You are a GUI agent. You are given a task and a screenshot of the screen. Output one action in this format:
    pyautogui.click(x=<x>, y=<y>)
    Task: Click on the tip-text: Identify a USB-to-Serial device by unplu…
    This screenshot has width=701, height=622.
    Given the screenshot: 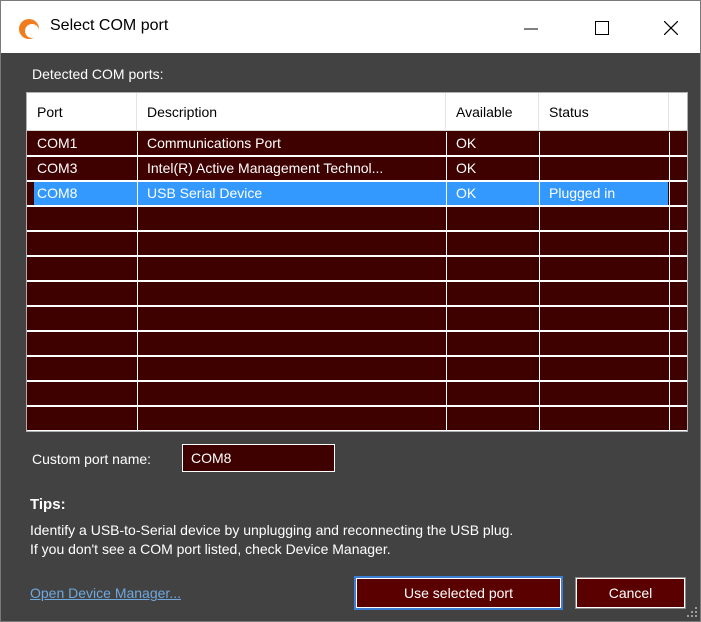 What is the action you would take?
    pyautogui.click(x=272, y=530)
    